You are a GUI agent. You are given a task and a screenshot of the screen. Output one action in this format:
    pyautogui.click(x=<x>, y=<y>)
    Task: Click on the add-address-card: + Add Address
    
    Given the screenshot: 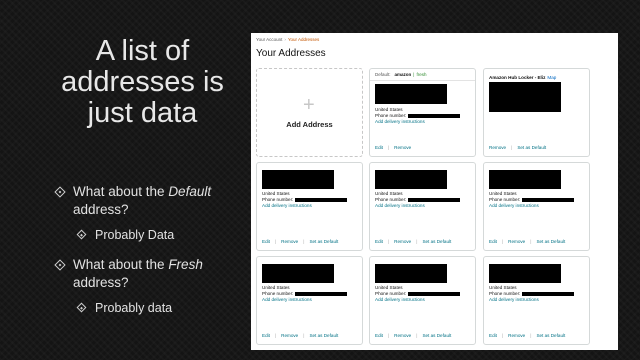 What is the action you would take?
    pyautogui.click(x=309, y=112)
    